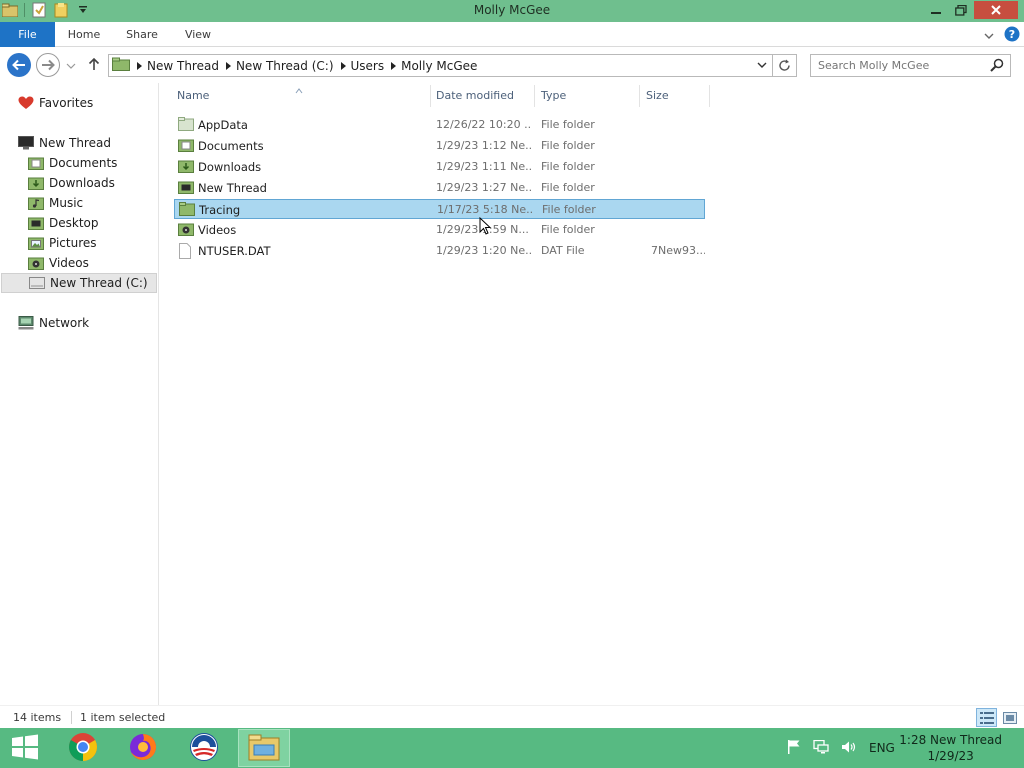 The image size is (1024, 768). I want to click on breadcrumb-label: New Thread (C:), so click(284, 65).